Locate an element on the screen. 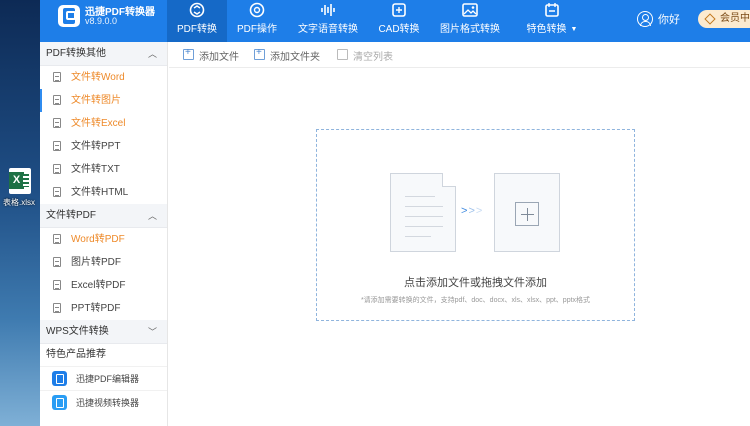  cad-icon is located at coordinates (399, 10).